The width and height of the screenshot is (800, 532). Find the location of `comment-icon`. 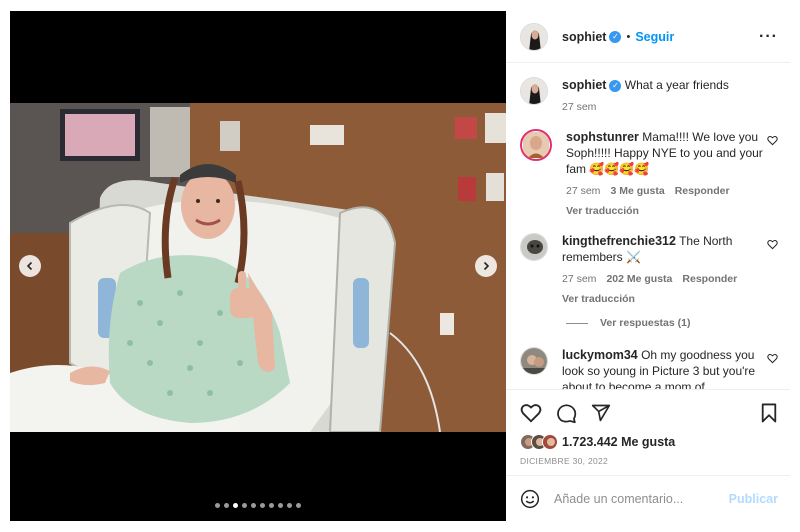

comment-icon is located at coordinates (566, 413).